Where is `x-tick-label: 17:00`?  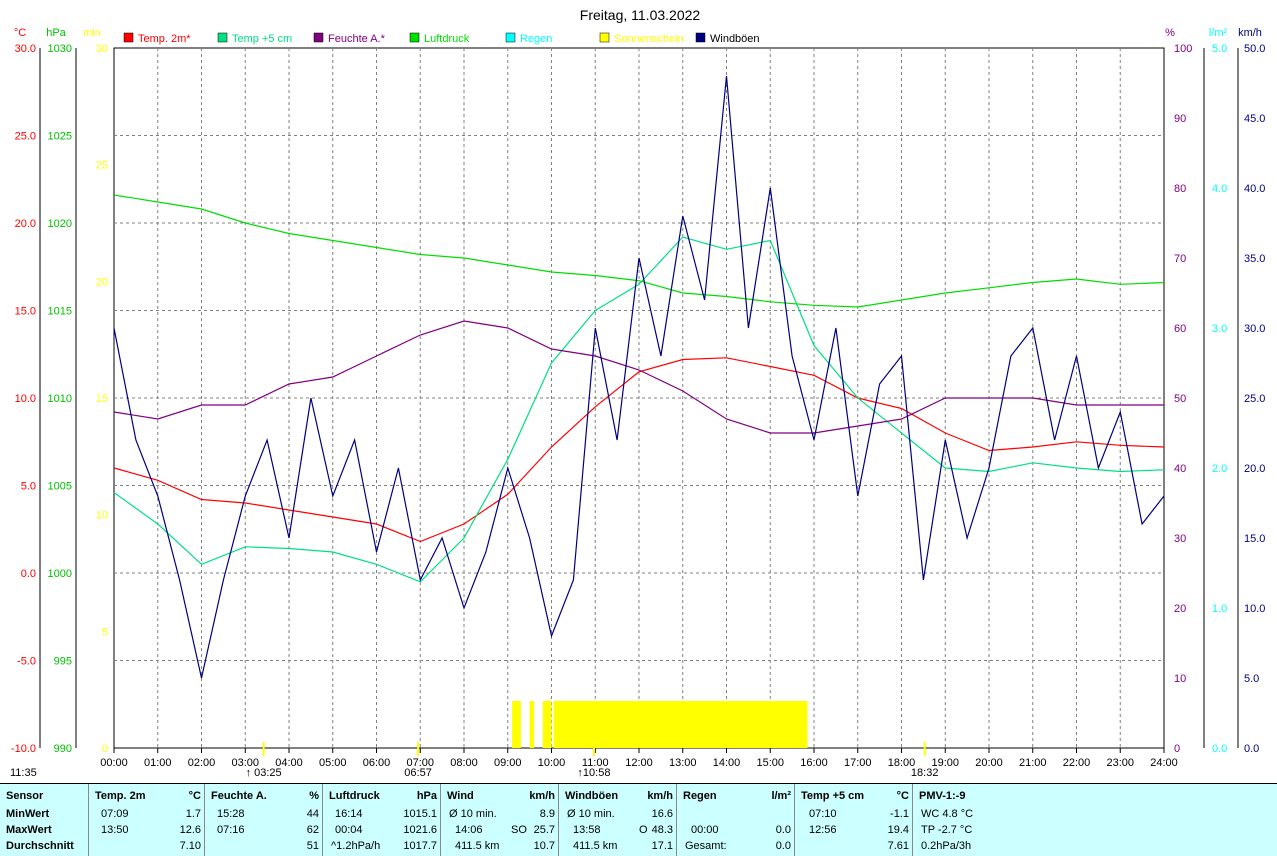 x-tick-label: 17:00 is located at coordinates (858, 763).